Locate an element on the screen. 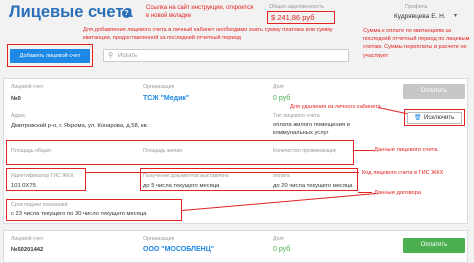 This screenshot has height=263, width=474. profile-label: Профиль is located at coordinates (416, 7).